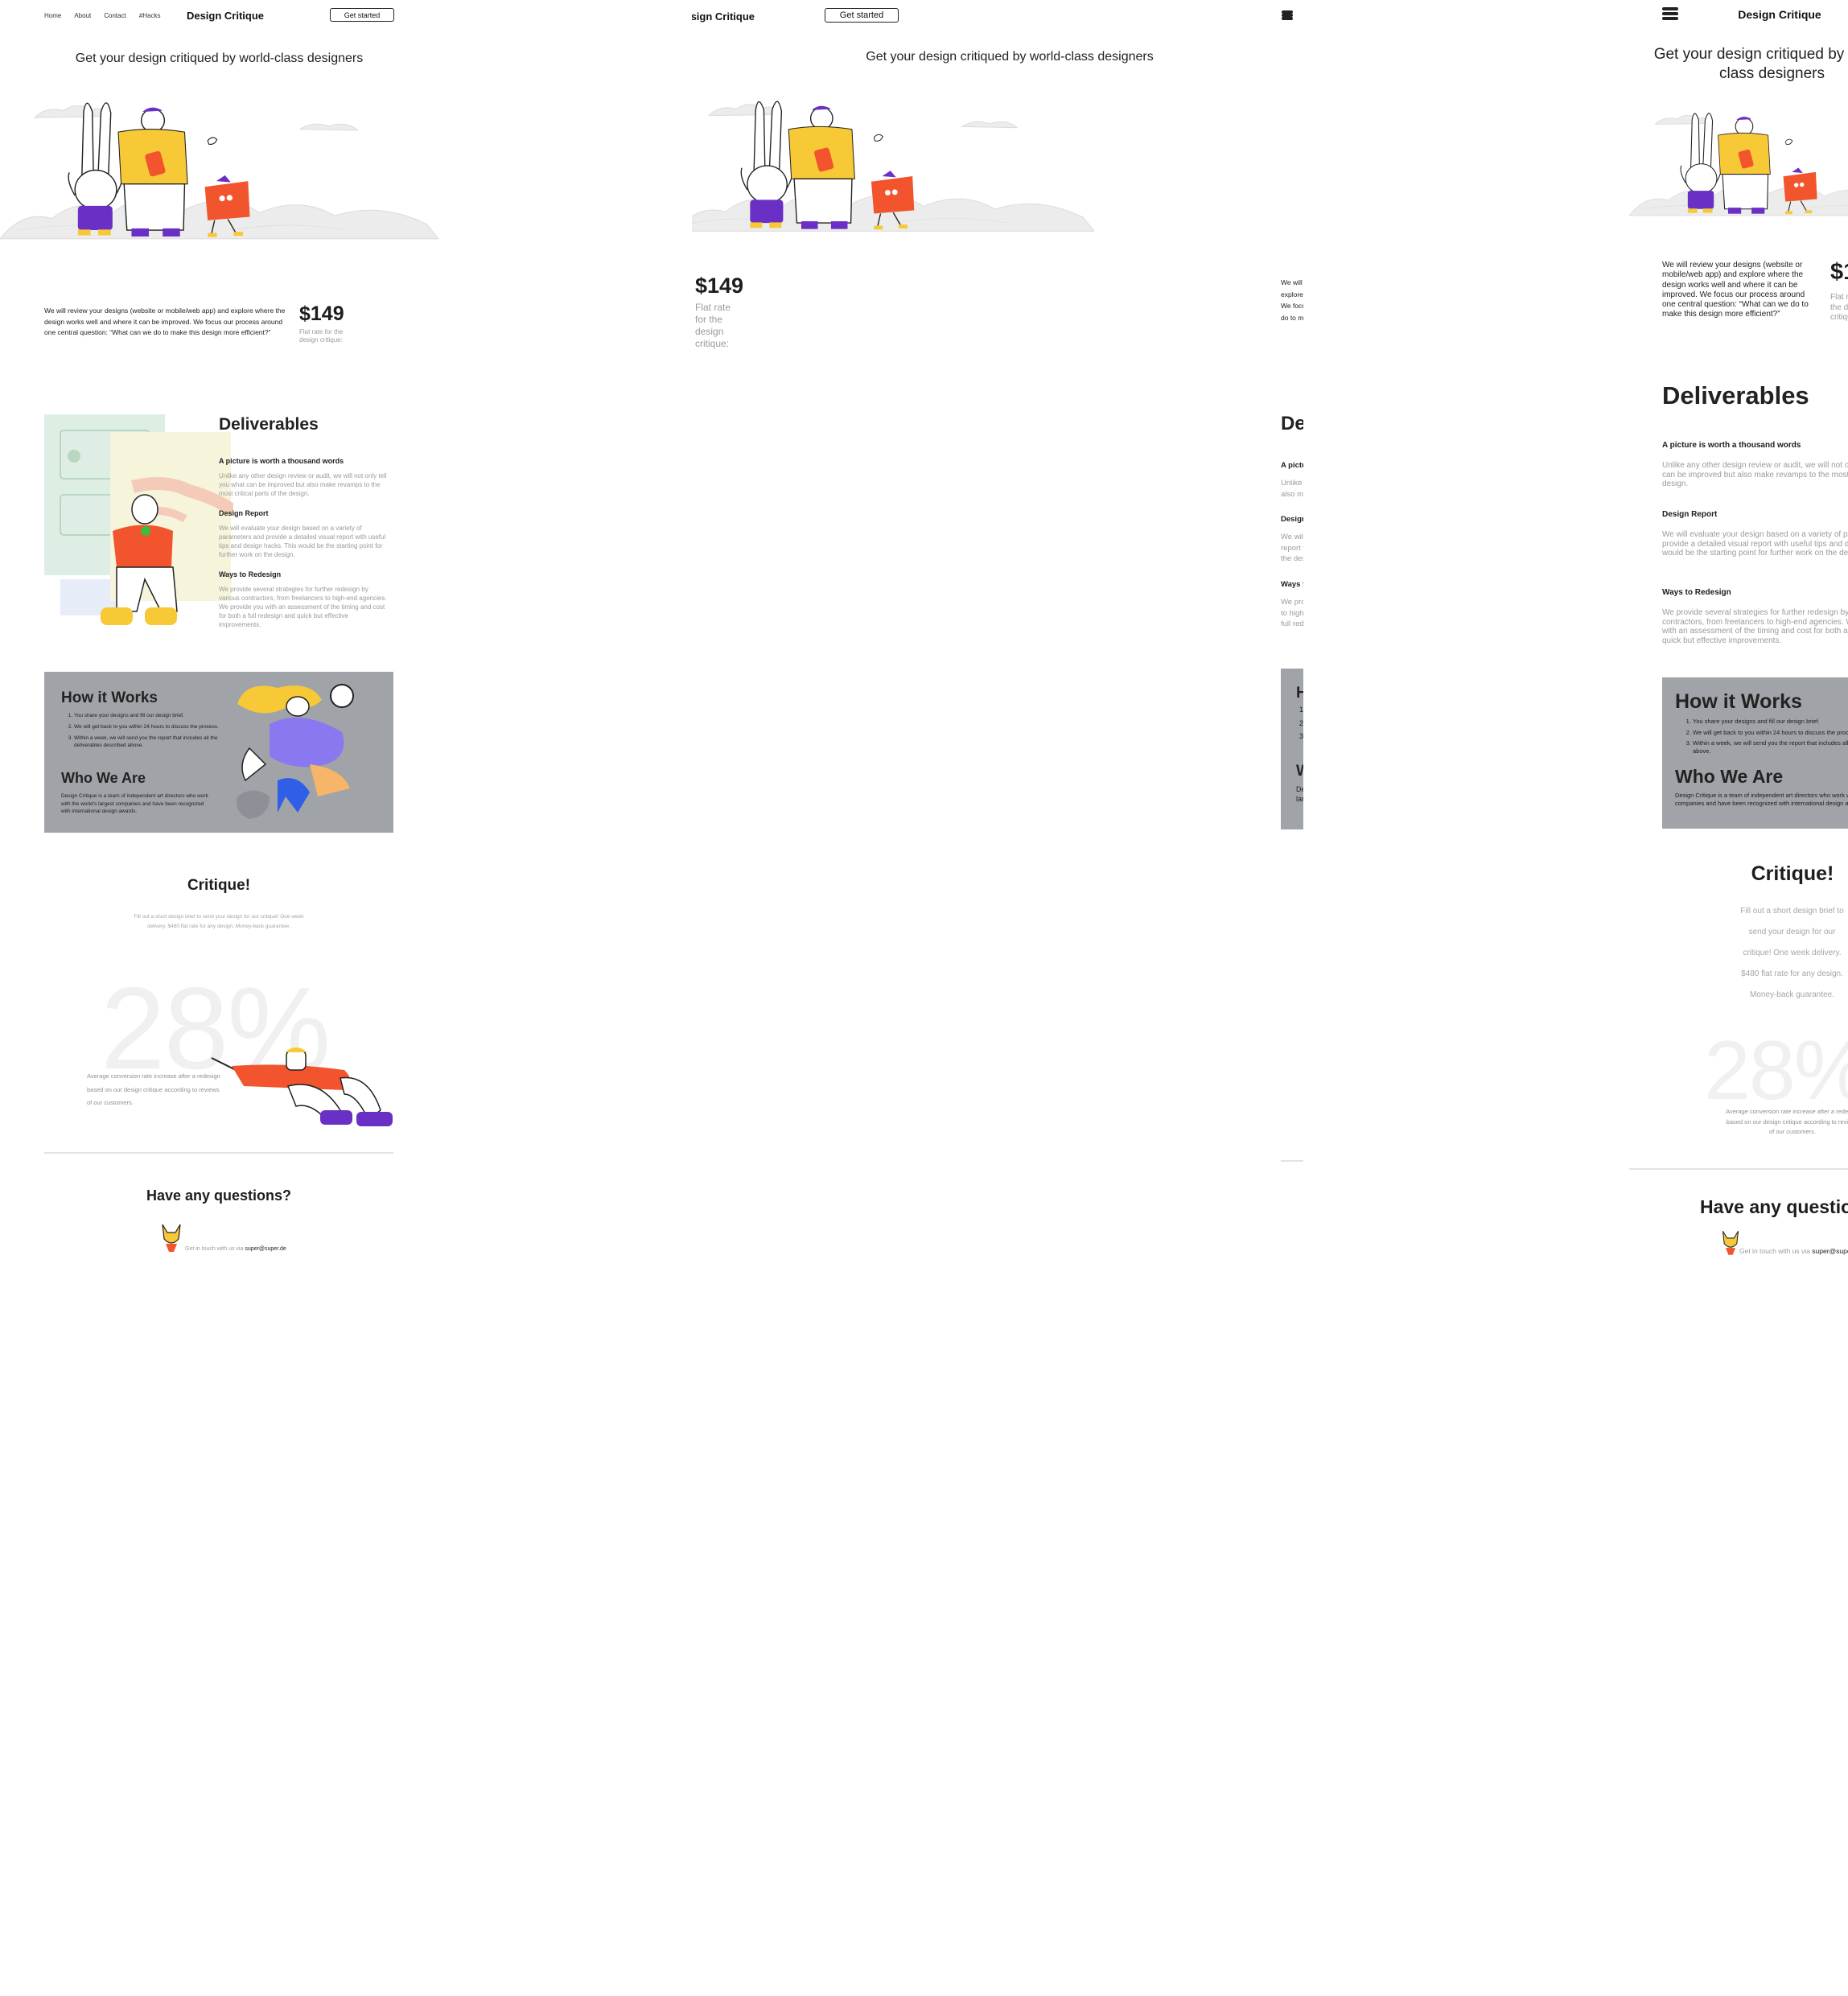  What do you see at coordinates (302, 1086) in the screenshot?
I see `lying-person-illustration` at bounding box center [302, 1086].